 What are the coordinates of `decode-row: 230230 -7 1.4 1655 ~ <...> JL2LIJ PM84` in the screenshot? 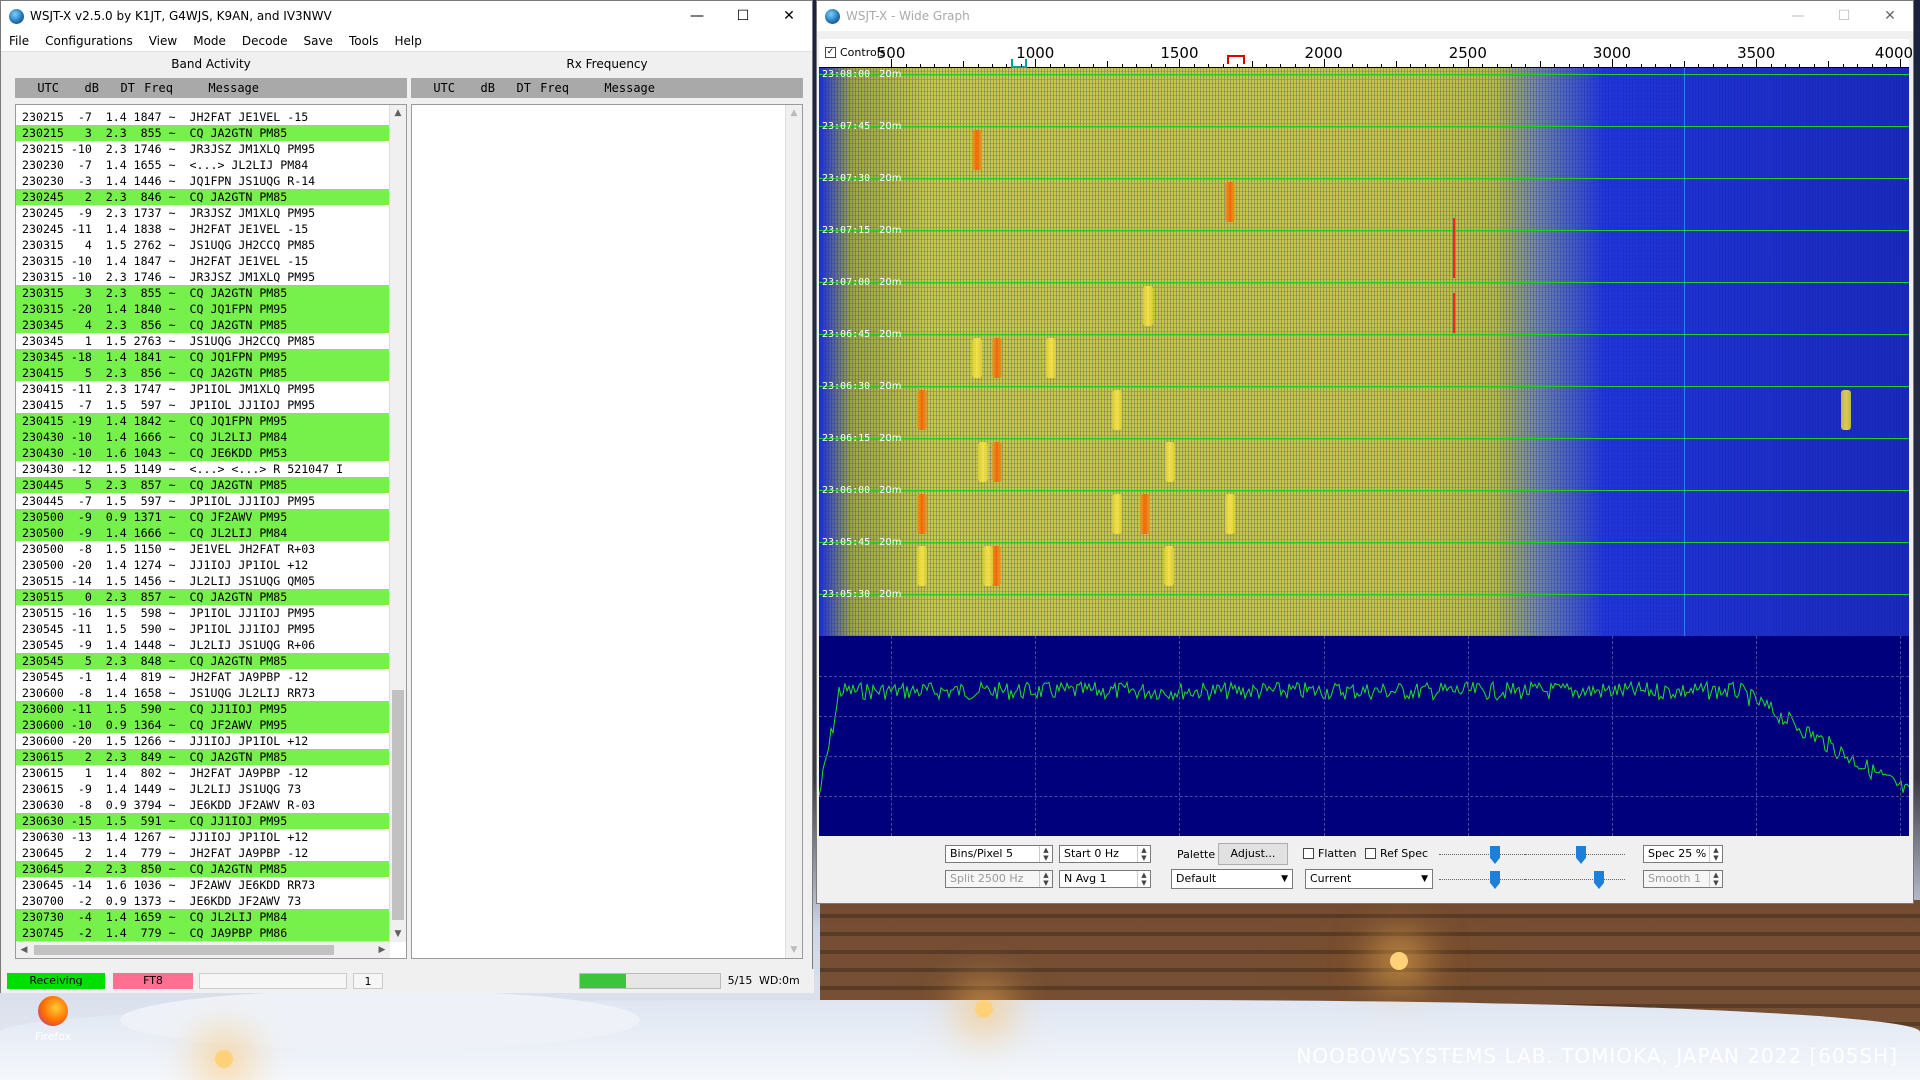 It's located at (205, 165).